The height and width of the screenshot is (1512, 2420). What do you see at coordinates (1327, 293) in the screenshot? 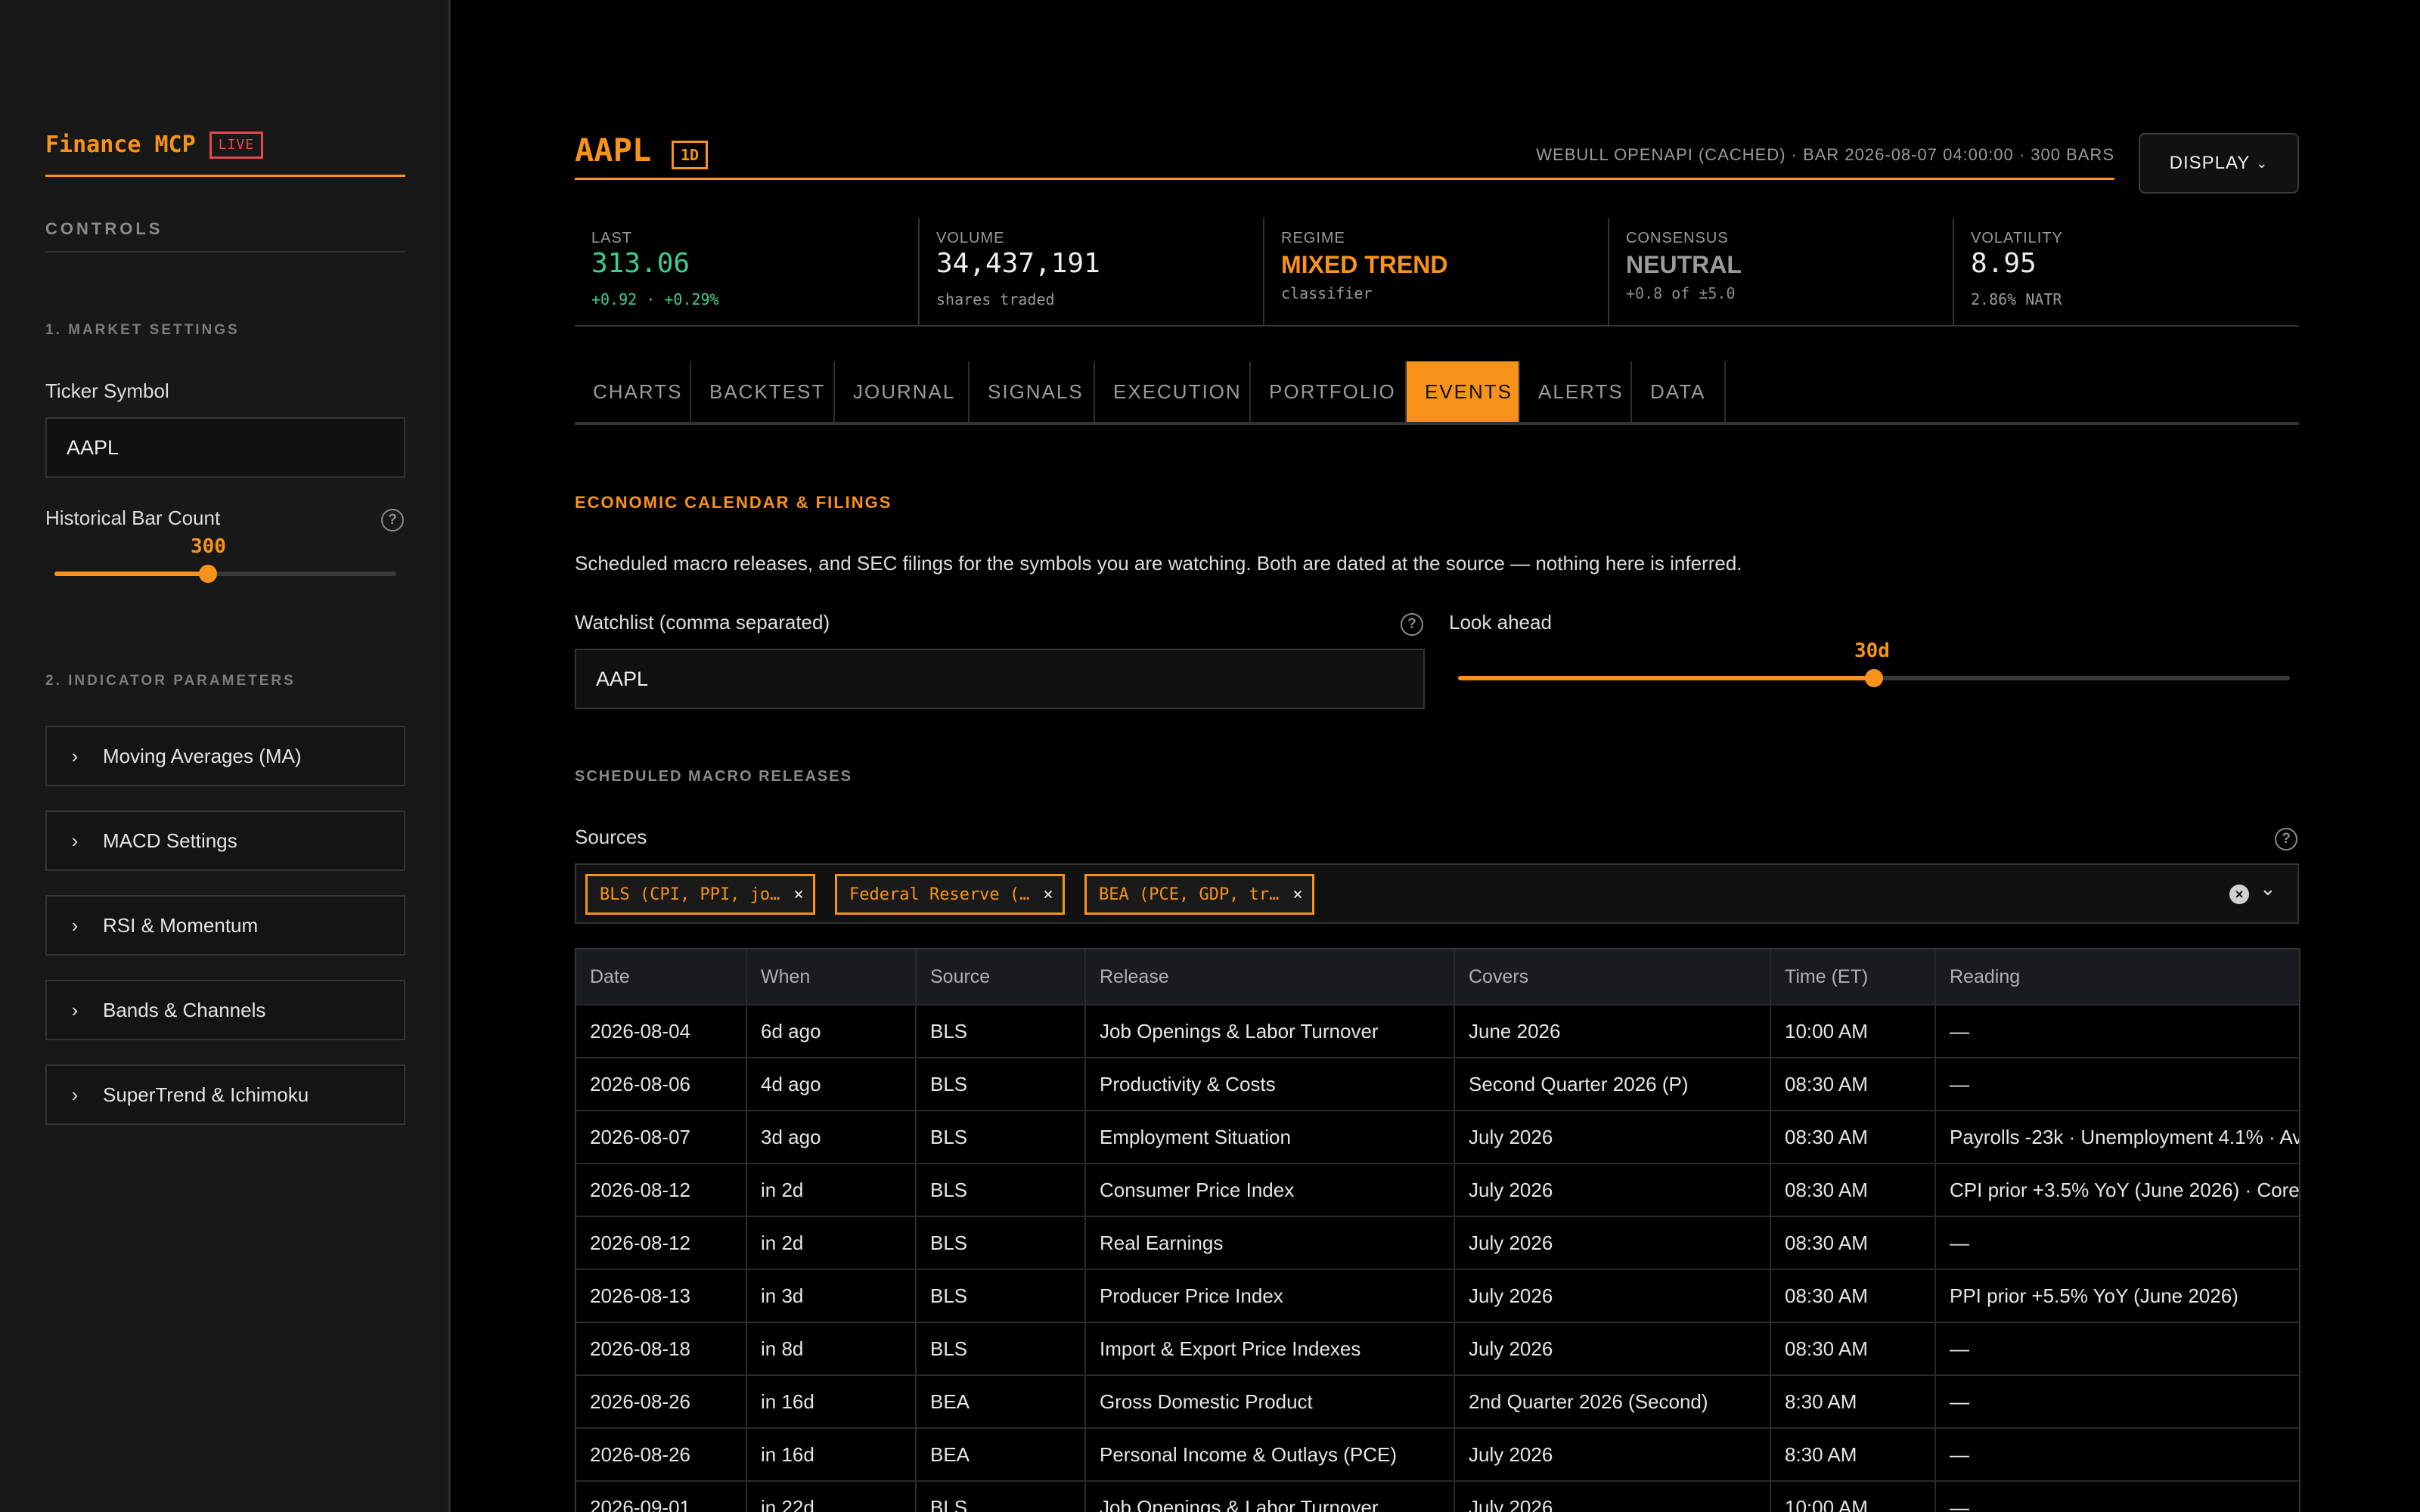
I see `metric-sub: classifier` at bounding box center [1327, 293].